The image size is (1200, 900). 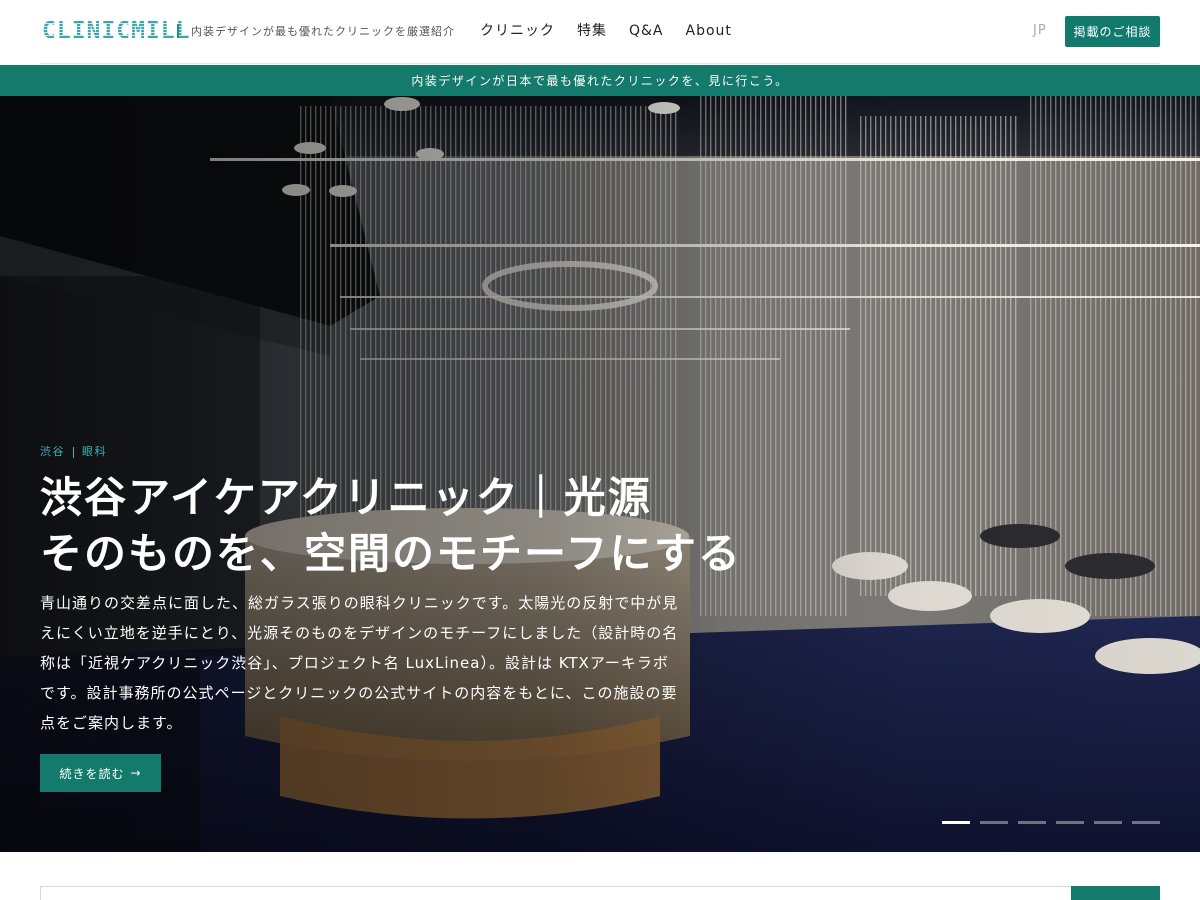 What do you see at coordinates (1051, 822) in the screenshot?
I see `slider-pagination` at bounding box center [1051, 822].